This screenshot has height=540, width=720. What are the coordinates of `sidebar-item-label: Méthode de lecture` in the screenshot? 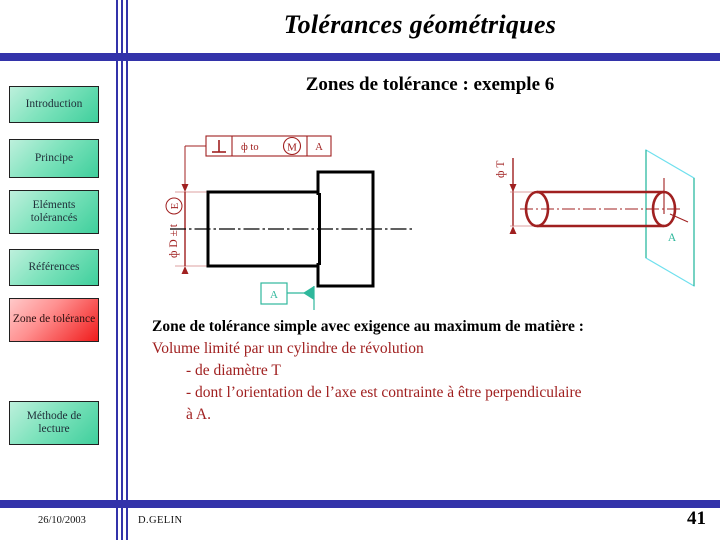 It's located at (54, 422).